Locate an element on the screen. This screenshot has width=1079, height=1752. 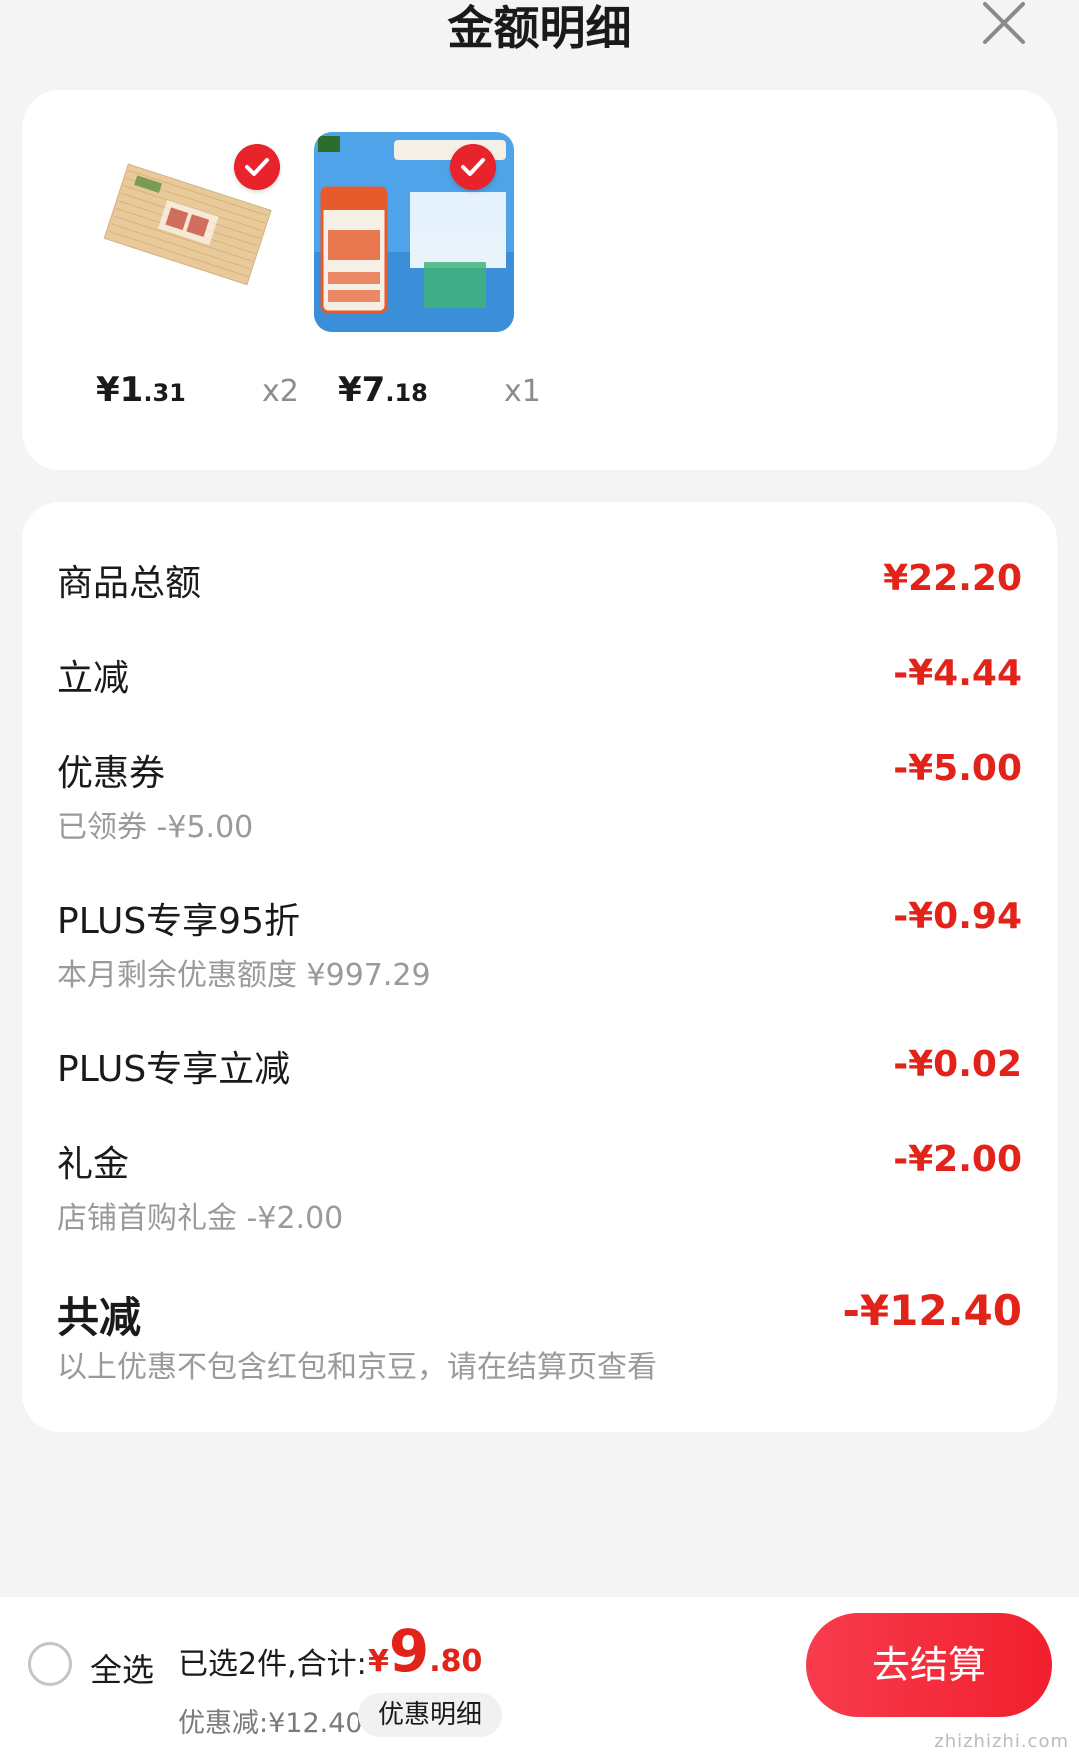
plus-95-amount: -¥0.94 is located at coordinates (957, 916).